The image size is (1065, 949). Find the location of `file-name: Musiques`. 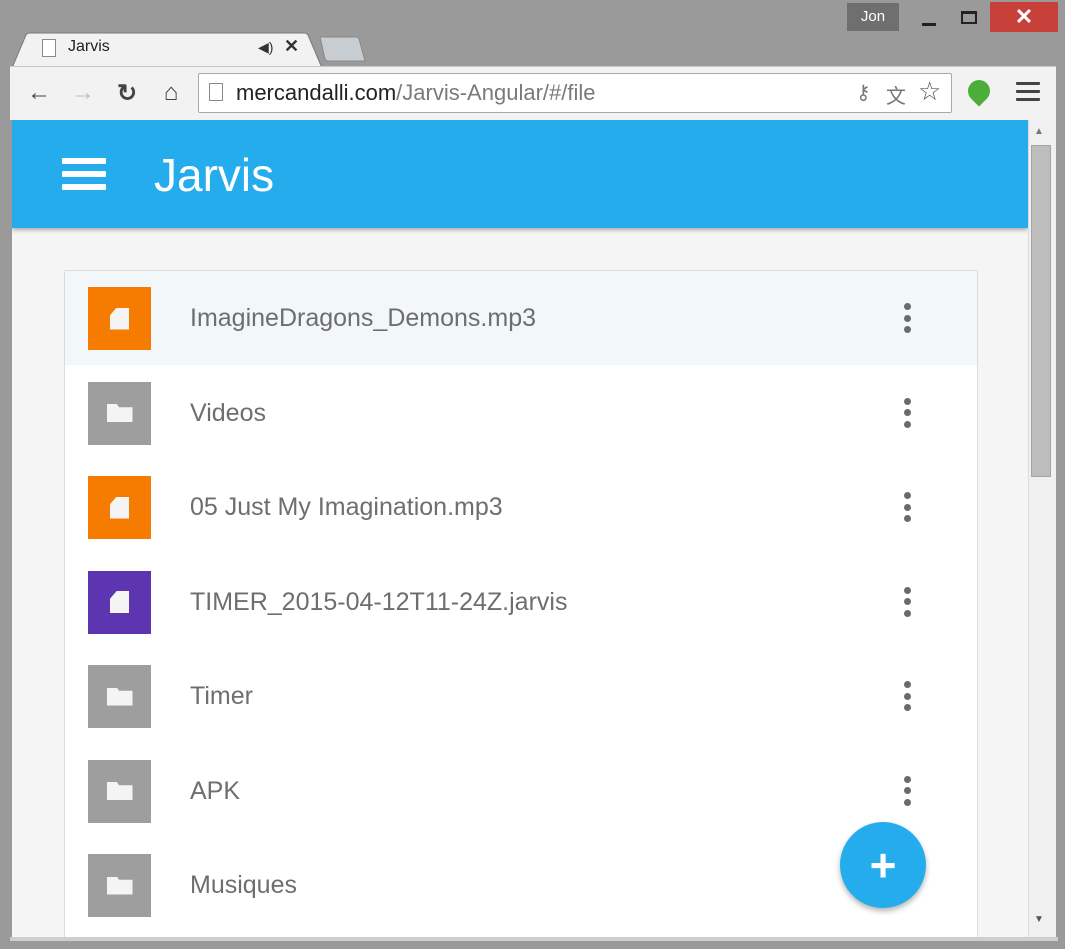

file-name: Musiques is located at coordinates (243, 885).